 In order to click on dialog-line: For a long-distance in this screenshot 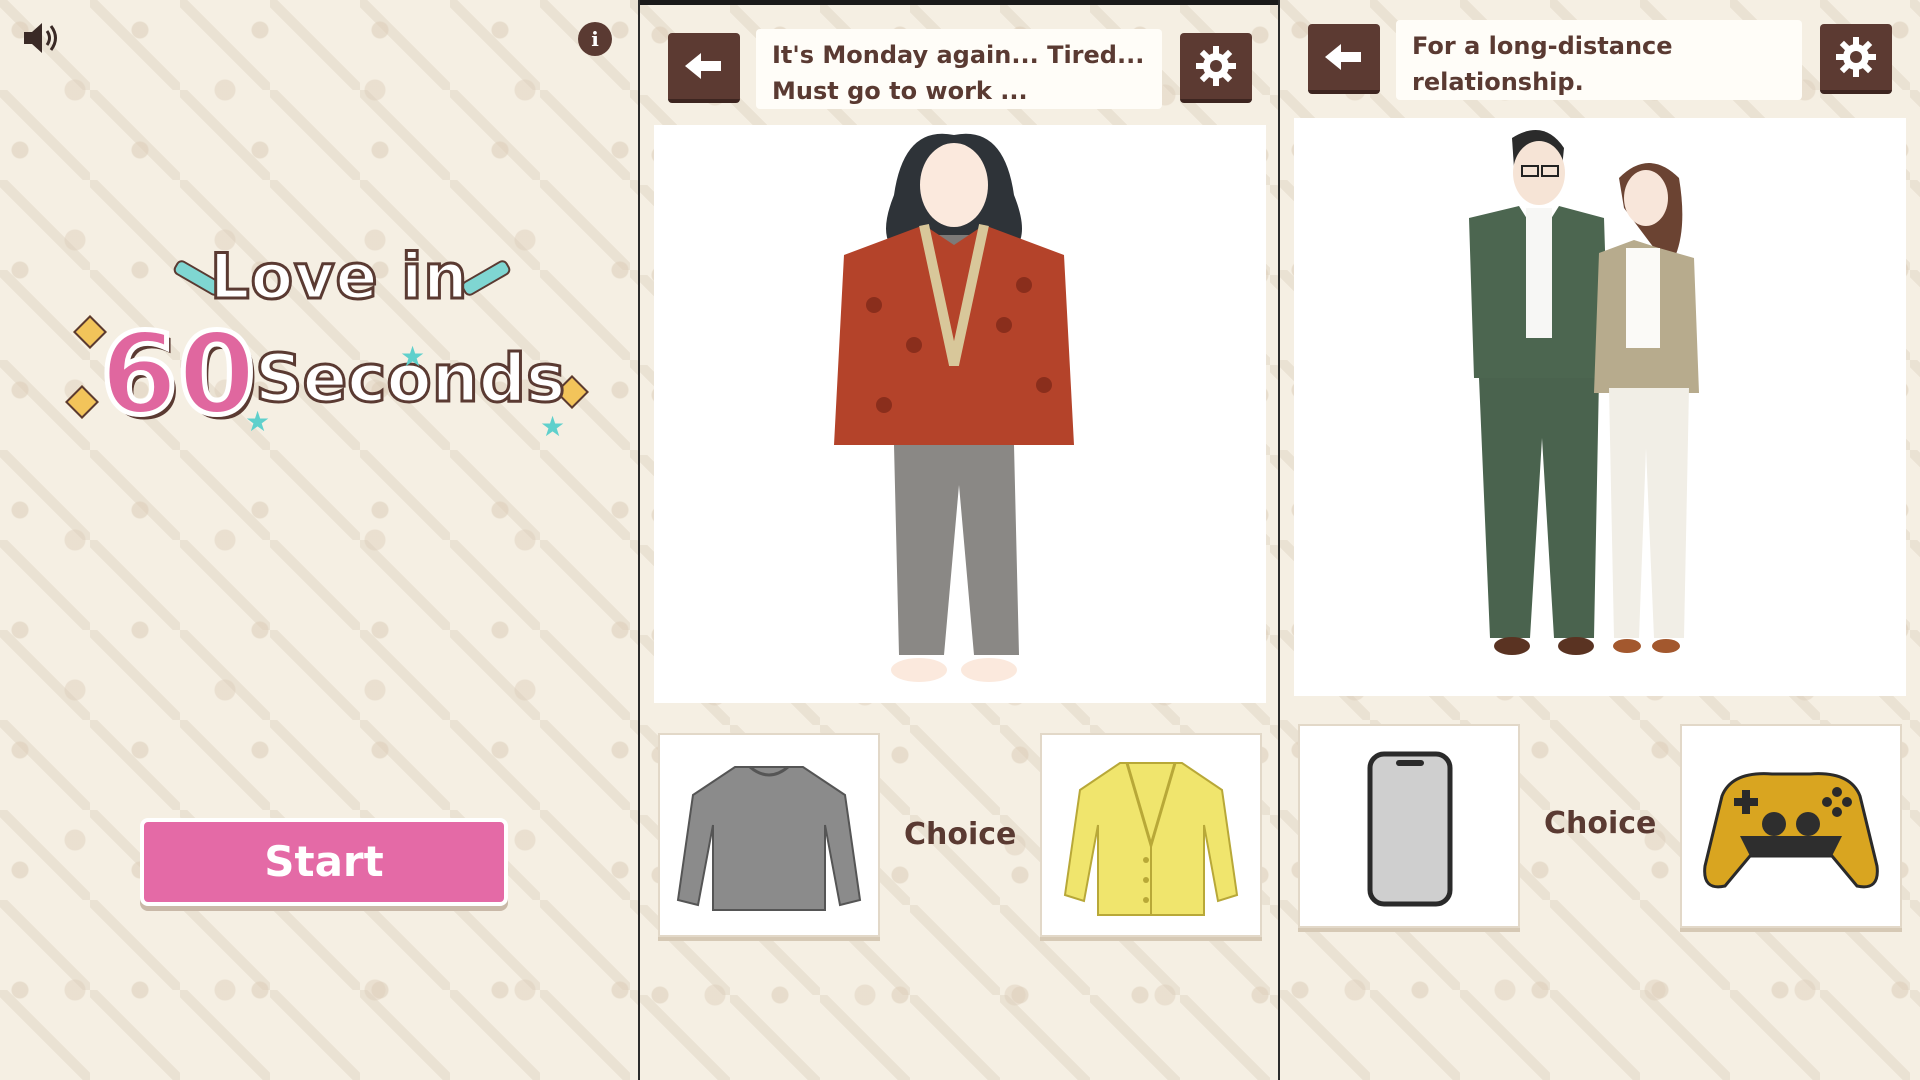, I will do `click(1542, 46)`.